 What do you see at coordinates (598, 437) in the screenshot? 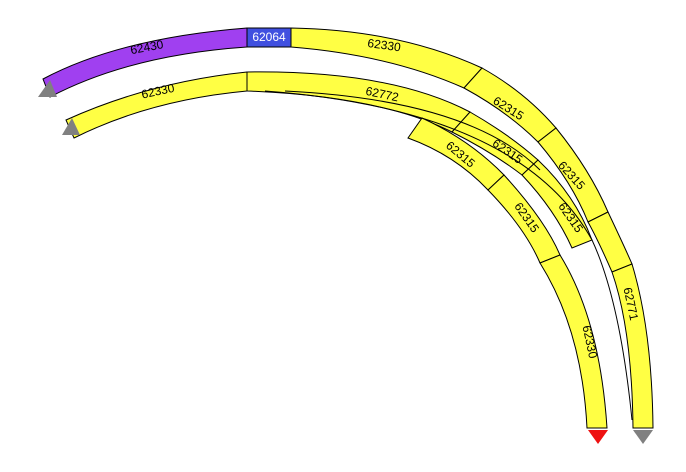
I see `red-triangle-icon` at bounding box center [598, 437].